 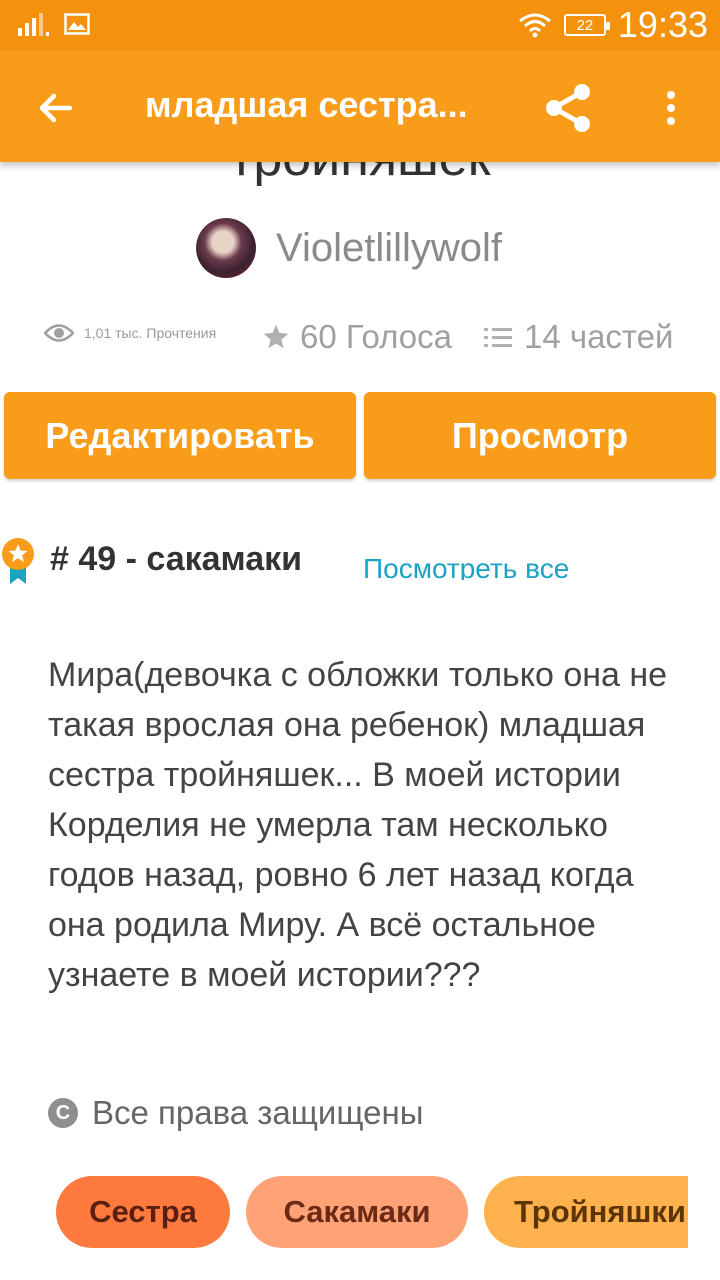 I want to click on votes-count: 60 Голоса, so click(x=376, y=336).